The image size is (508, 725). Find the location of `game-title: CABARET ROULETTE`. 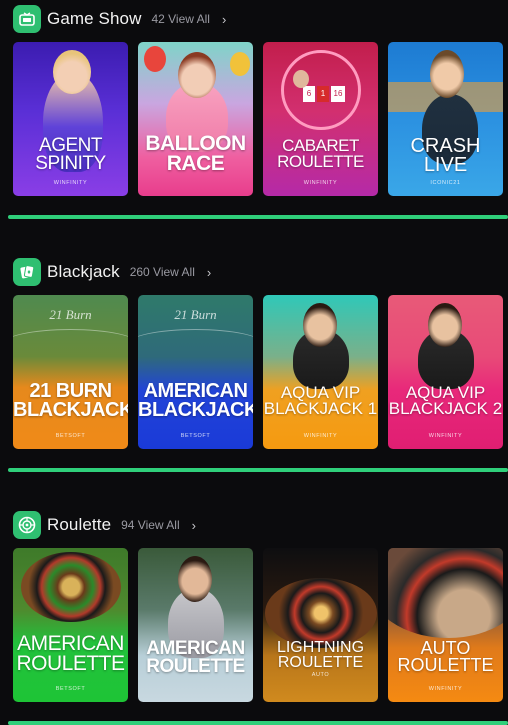

game-title: CABARET ROULETTE is located at coordinates (320, 154).